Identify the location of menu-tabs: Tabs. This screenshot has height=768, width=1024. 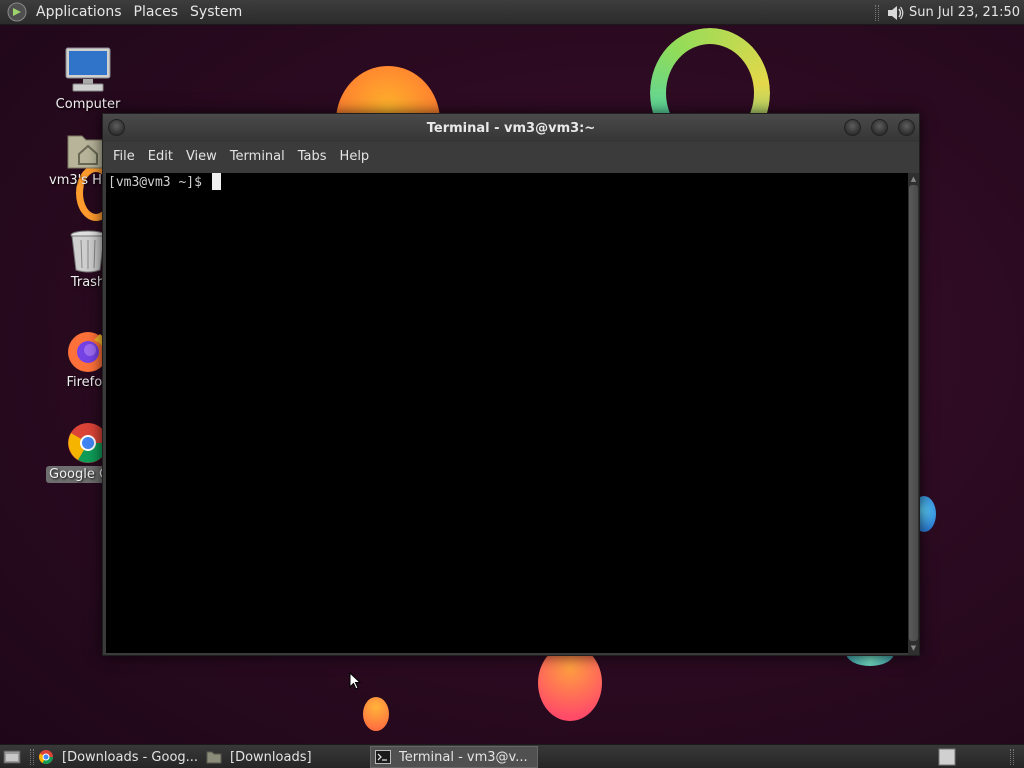
(313, 157).